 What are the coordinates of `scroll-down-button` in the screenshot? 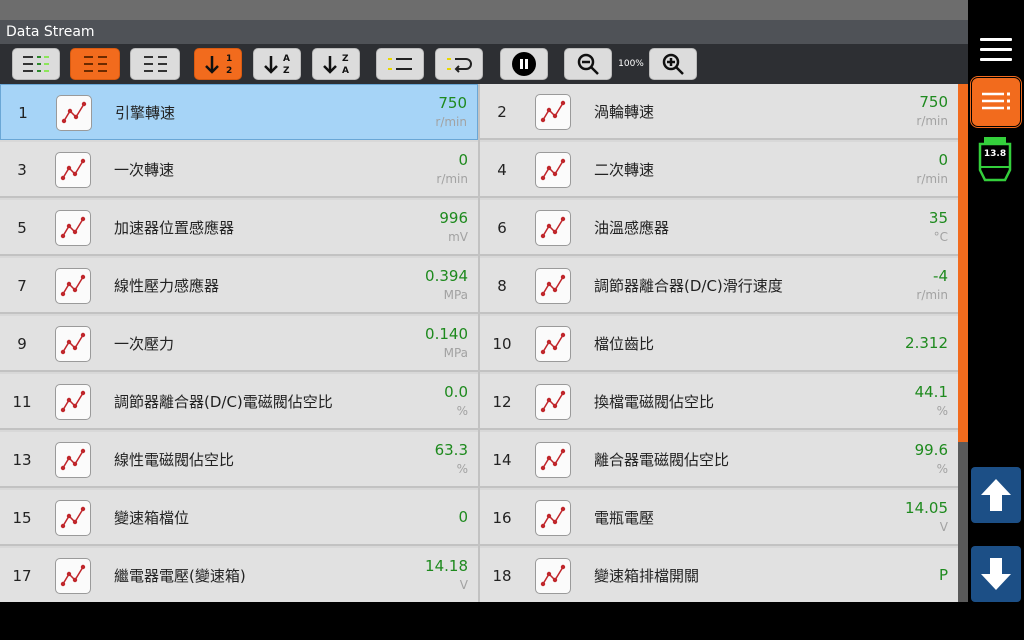 It's located at (996, 574).